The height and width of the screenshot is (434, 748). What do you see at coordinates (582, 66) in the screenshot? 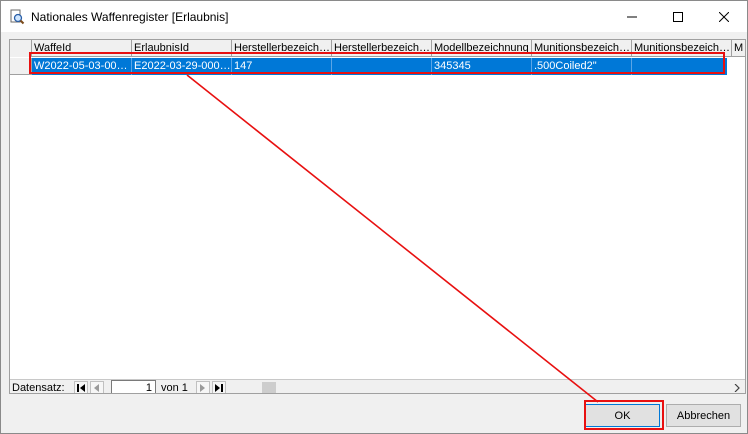
I see `cell-munitionsbezeichnung-1: .500Coiled2"` at bounding box center [582, 66].